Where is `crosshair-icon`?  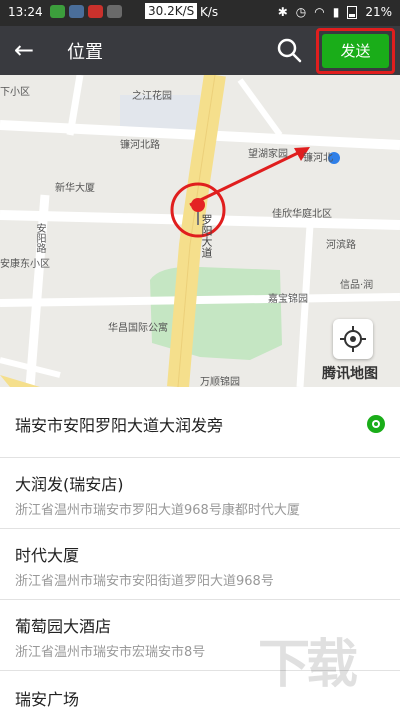 crosshair-icon is located at coordinates (353, 339).